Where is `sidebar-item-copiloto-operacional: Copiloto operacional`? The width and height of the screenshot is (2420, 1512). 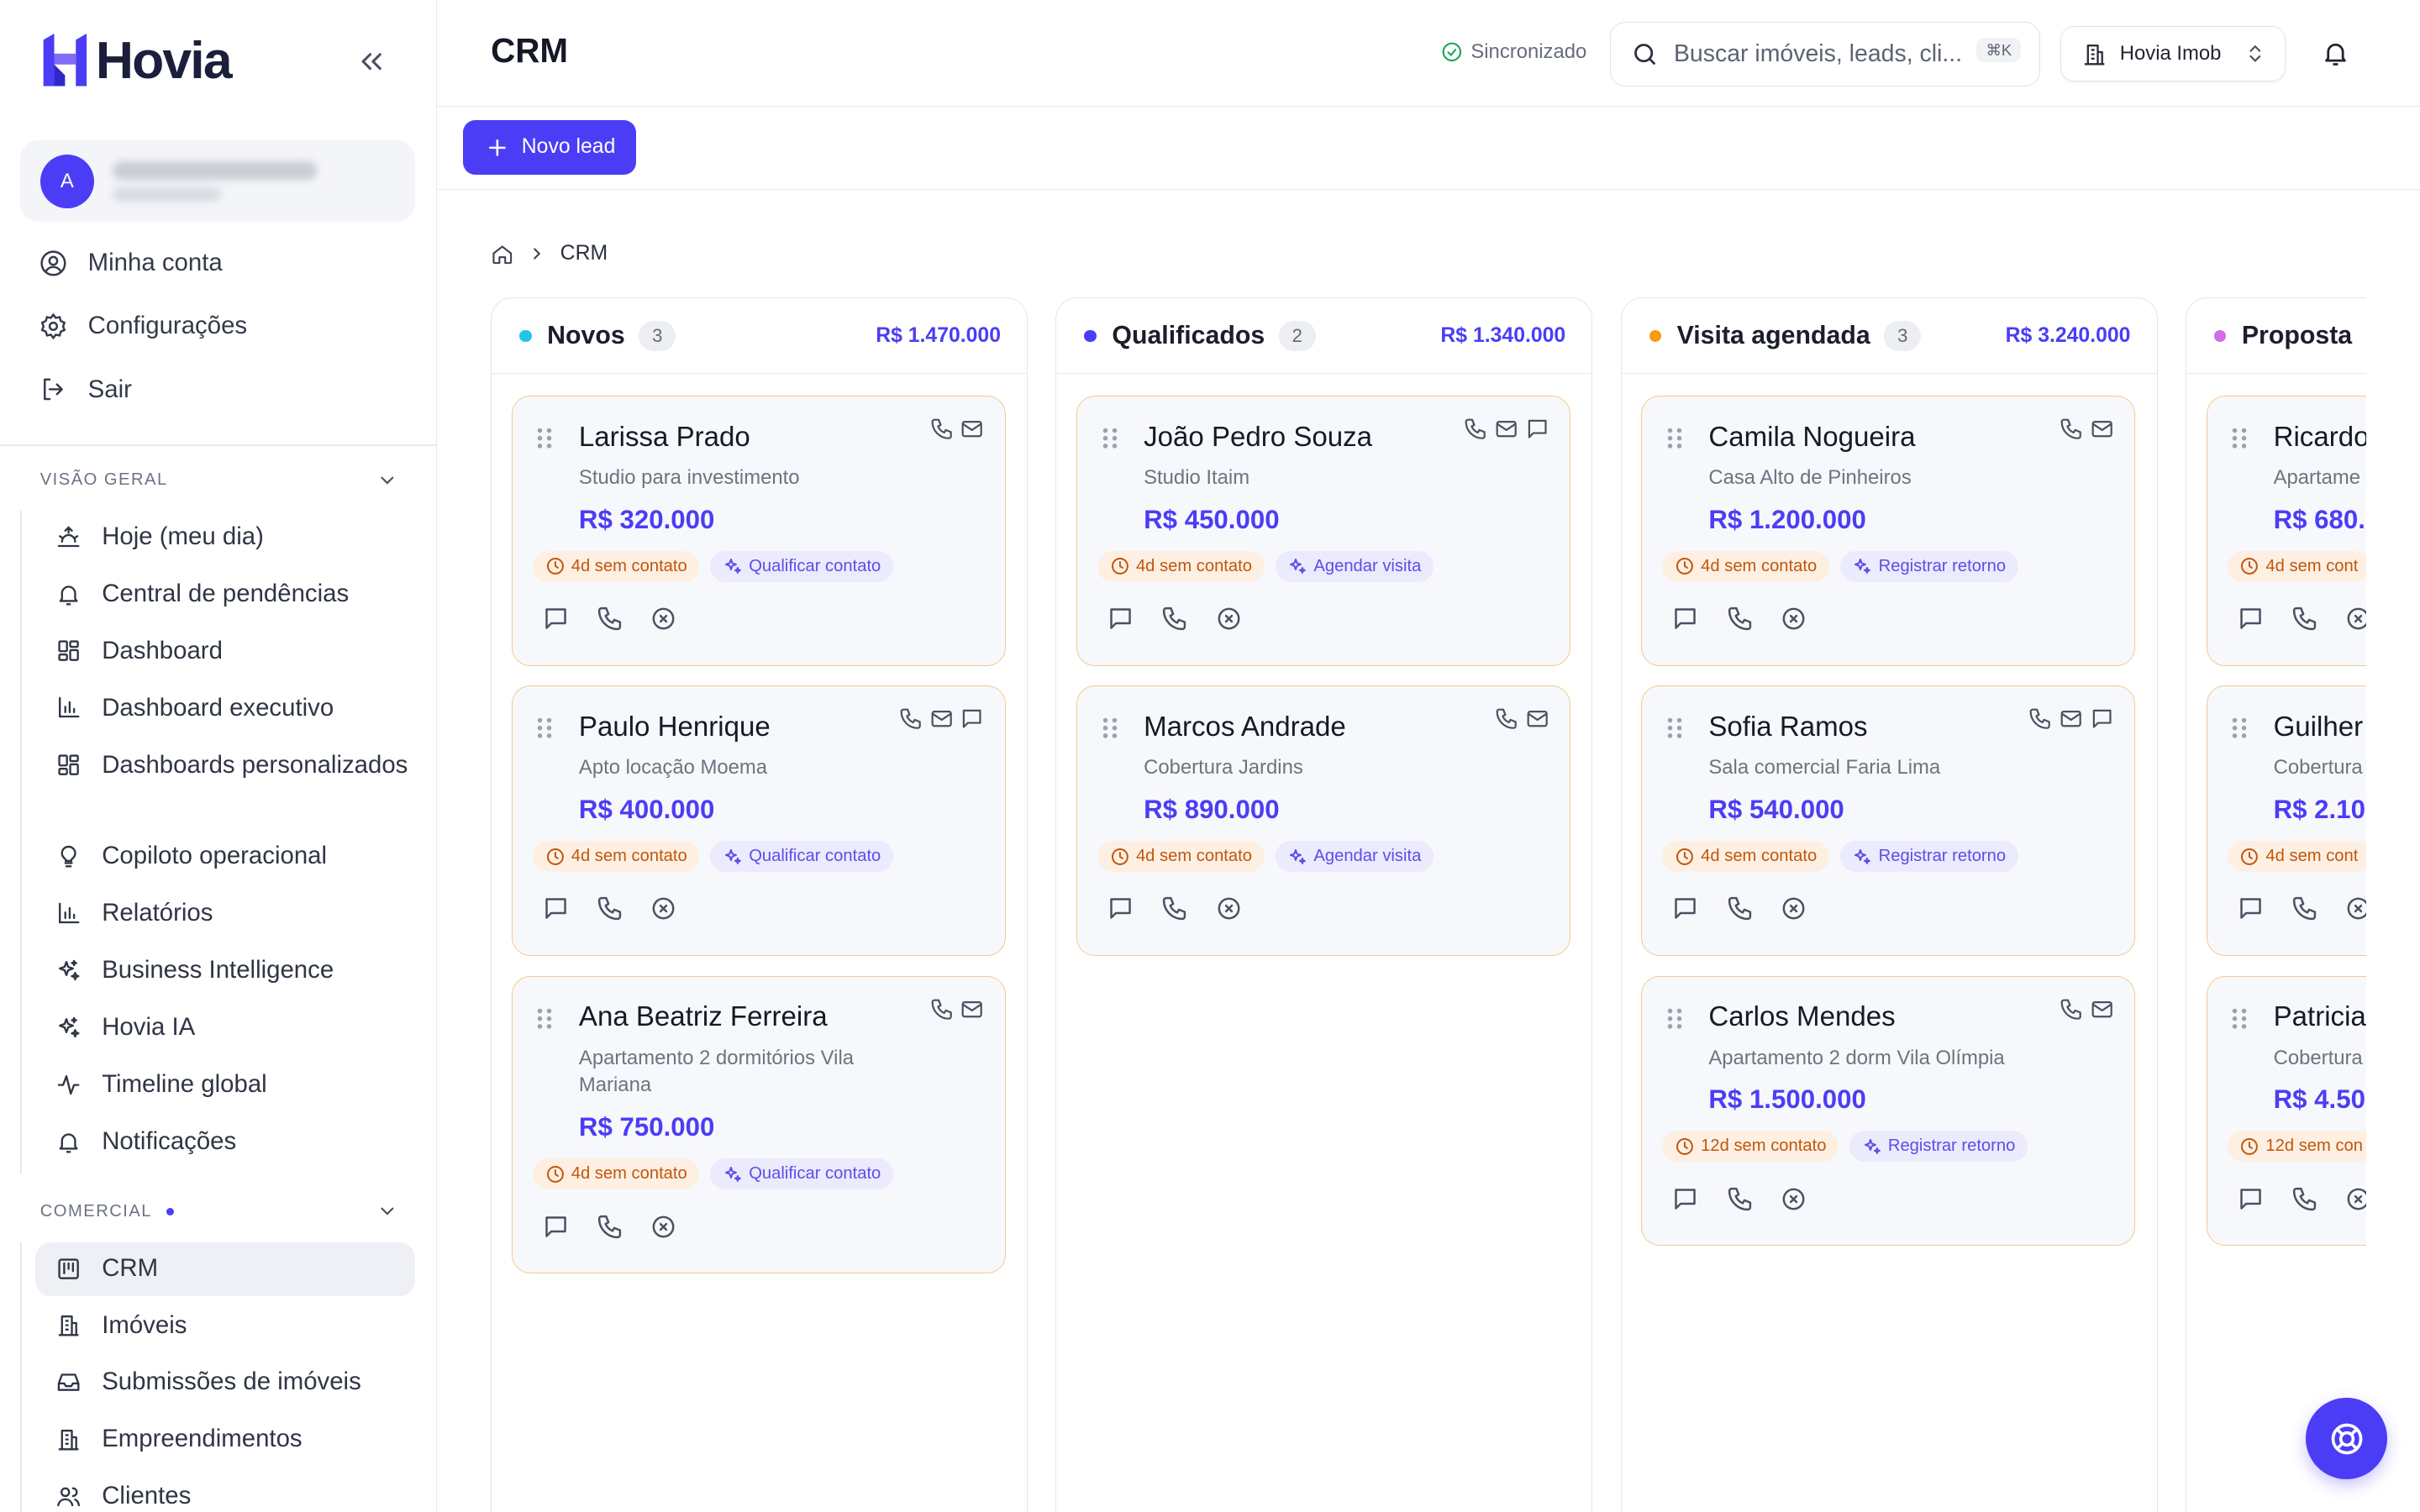
sidebar-item-copiloto-operacional: Copiloto operacional is located at coordinates (225, 856).